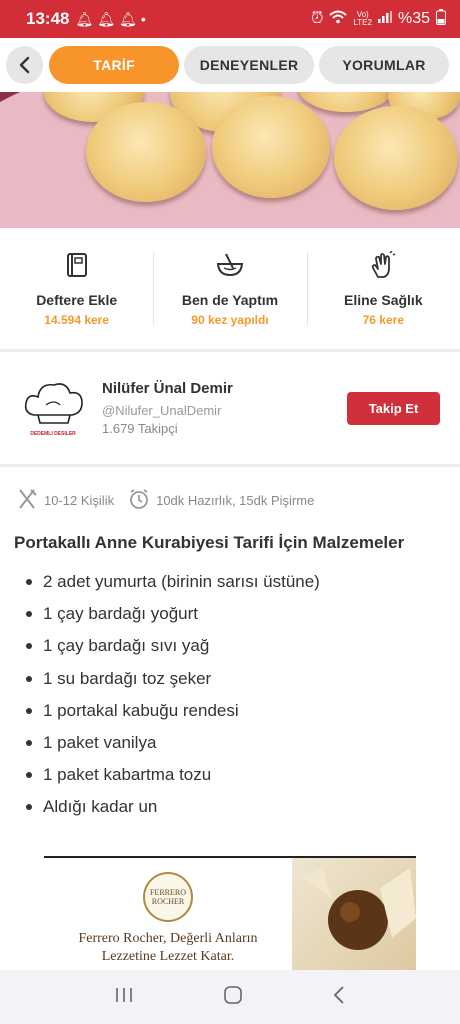 This screenshot has height=1024, width=460. I want to click on follow-button: Takip Et, so click(393, 408).